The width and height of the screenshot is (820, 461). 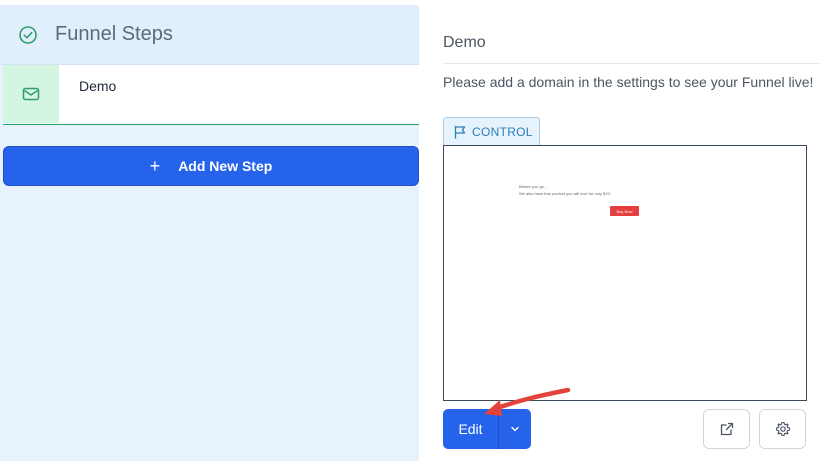 I want to click on variant-tab-control: CONTROL, so click(x=491, y=131).